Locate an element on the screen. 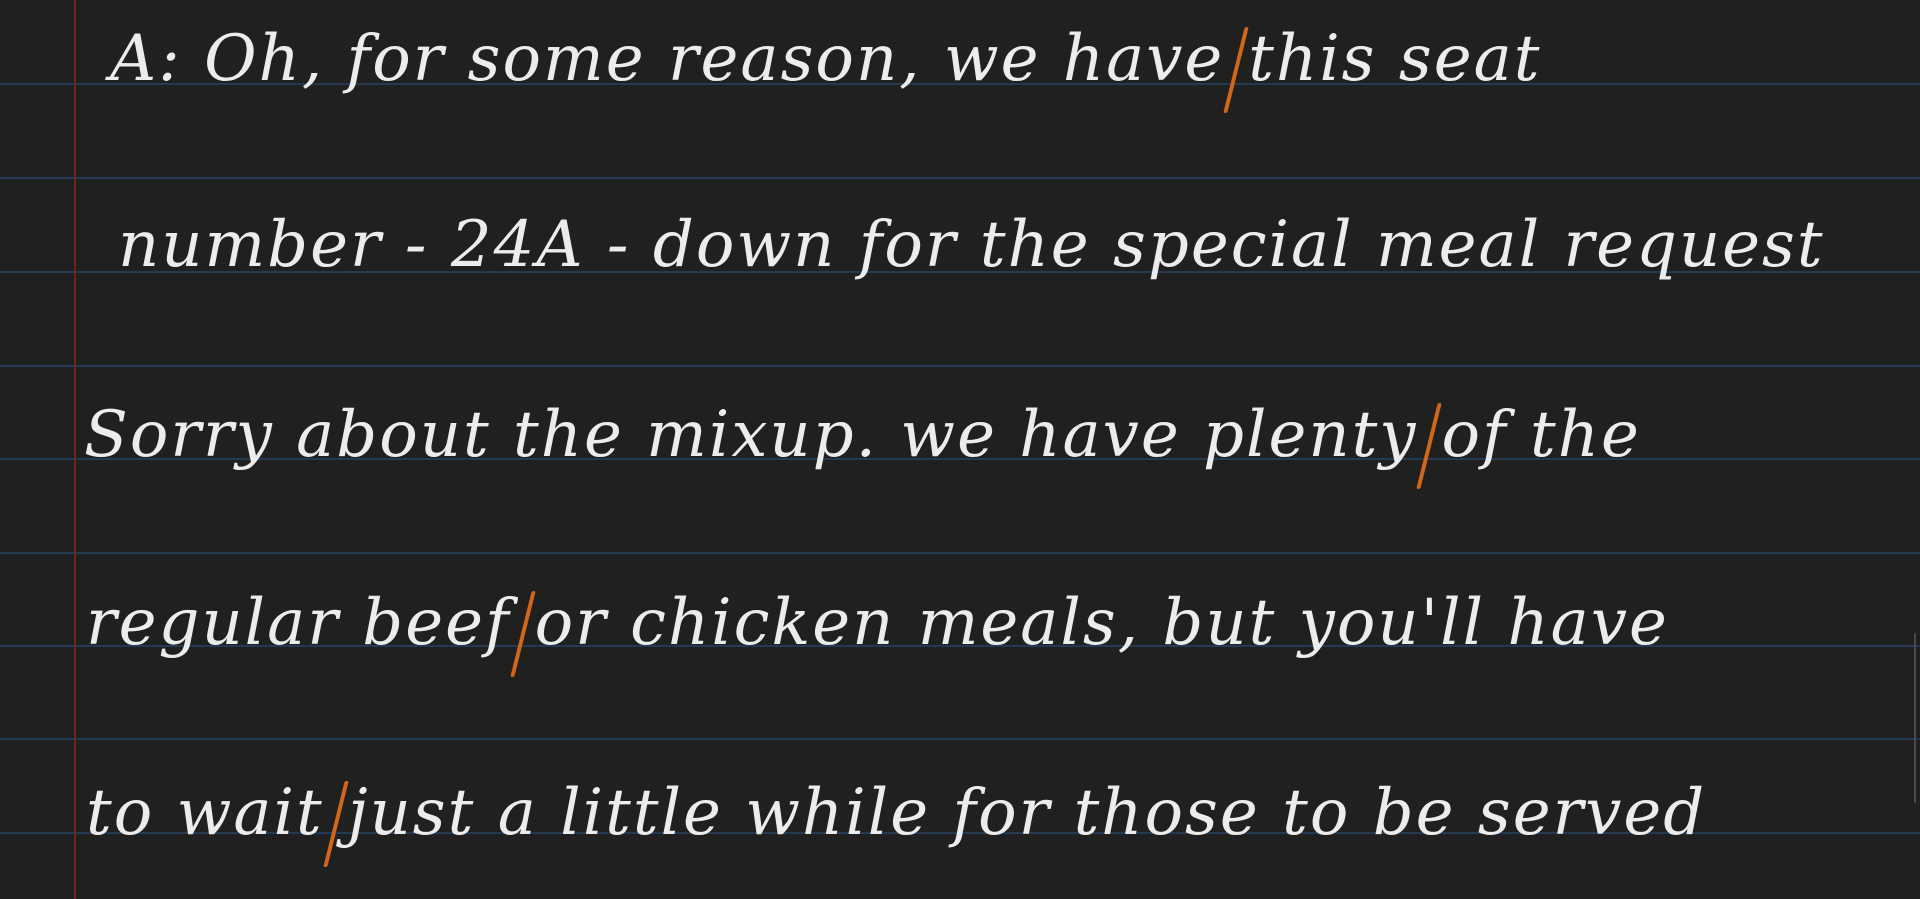  margin-line is located at coordinates (75, 449).